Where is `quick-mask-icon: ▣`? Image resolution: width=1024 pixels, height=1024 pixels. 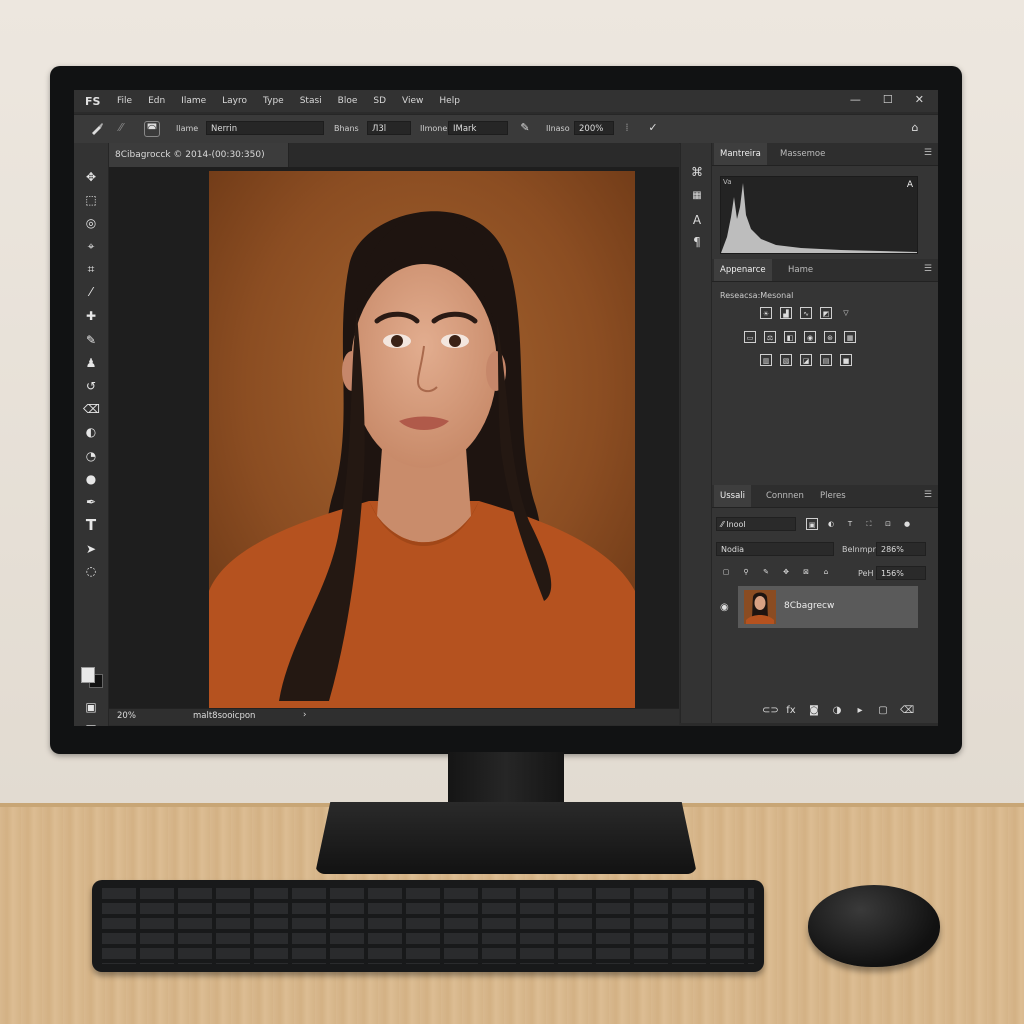
quick-mask-icon: ▣ is located at coordinates (91, 707).